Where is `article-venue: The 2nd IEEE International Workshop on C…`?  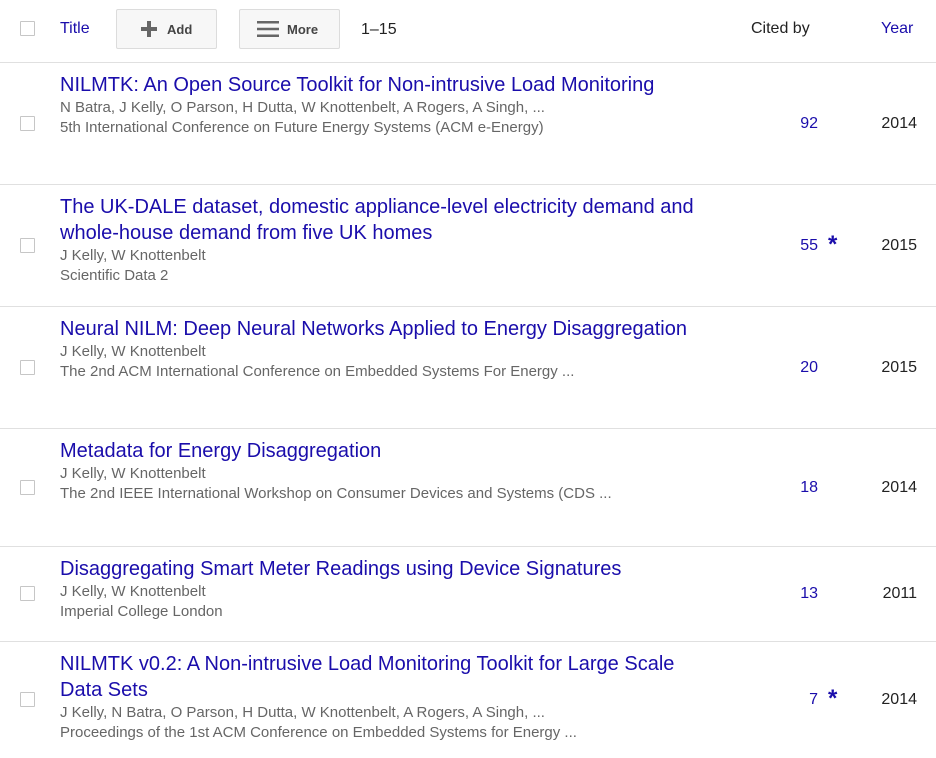
article-venue: The 2nd IEEE International Workshop on C… is located at coordinates (336, 493).